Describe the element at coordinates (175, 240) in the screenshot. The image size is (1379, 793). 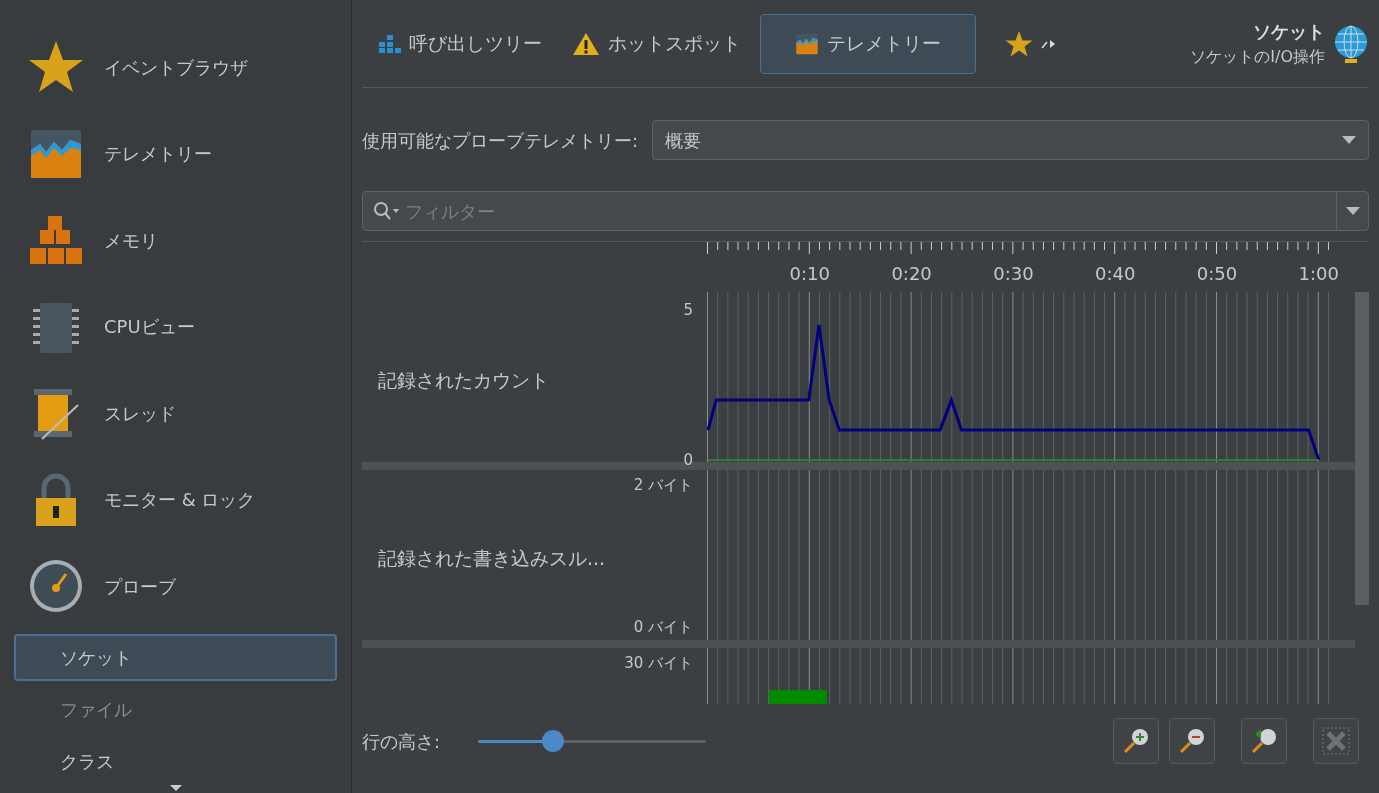
I see `sidebar-item: メモリ` at that location.